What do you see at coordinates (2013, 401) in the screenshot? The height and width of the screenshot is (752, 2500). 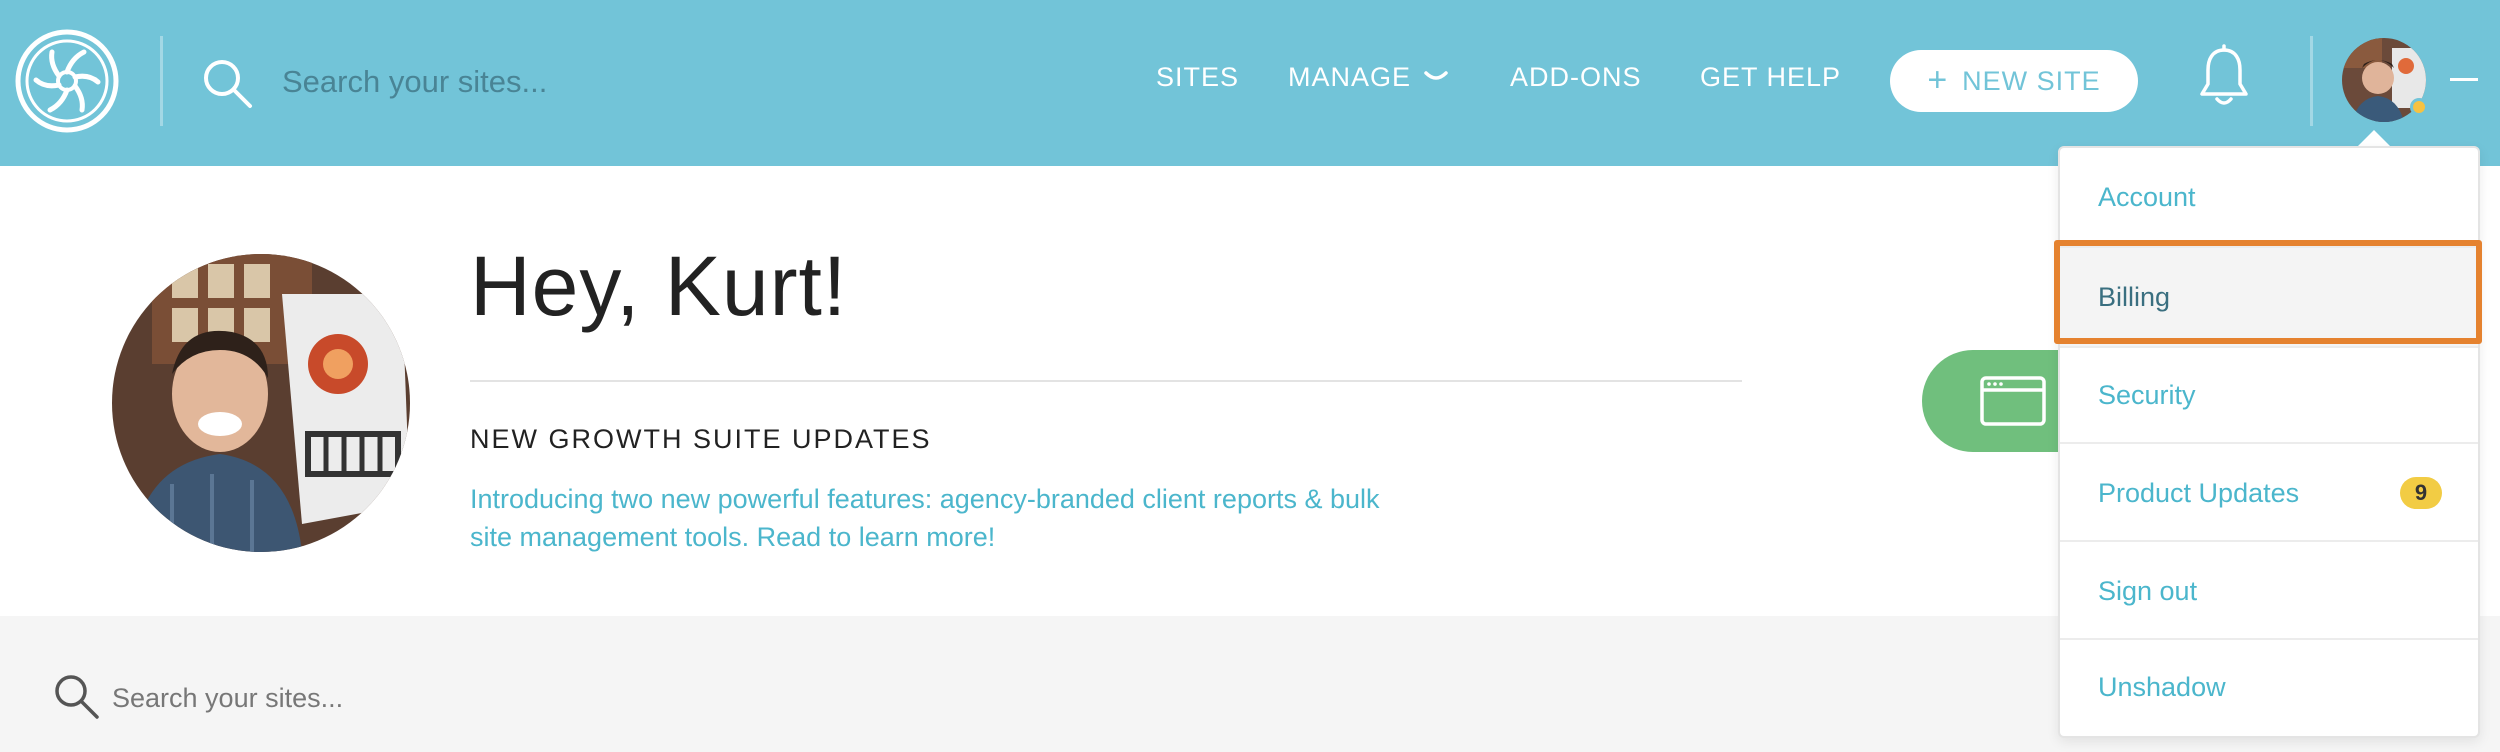 I see `browser-window-icon` at bounding box center [2013, 401].